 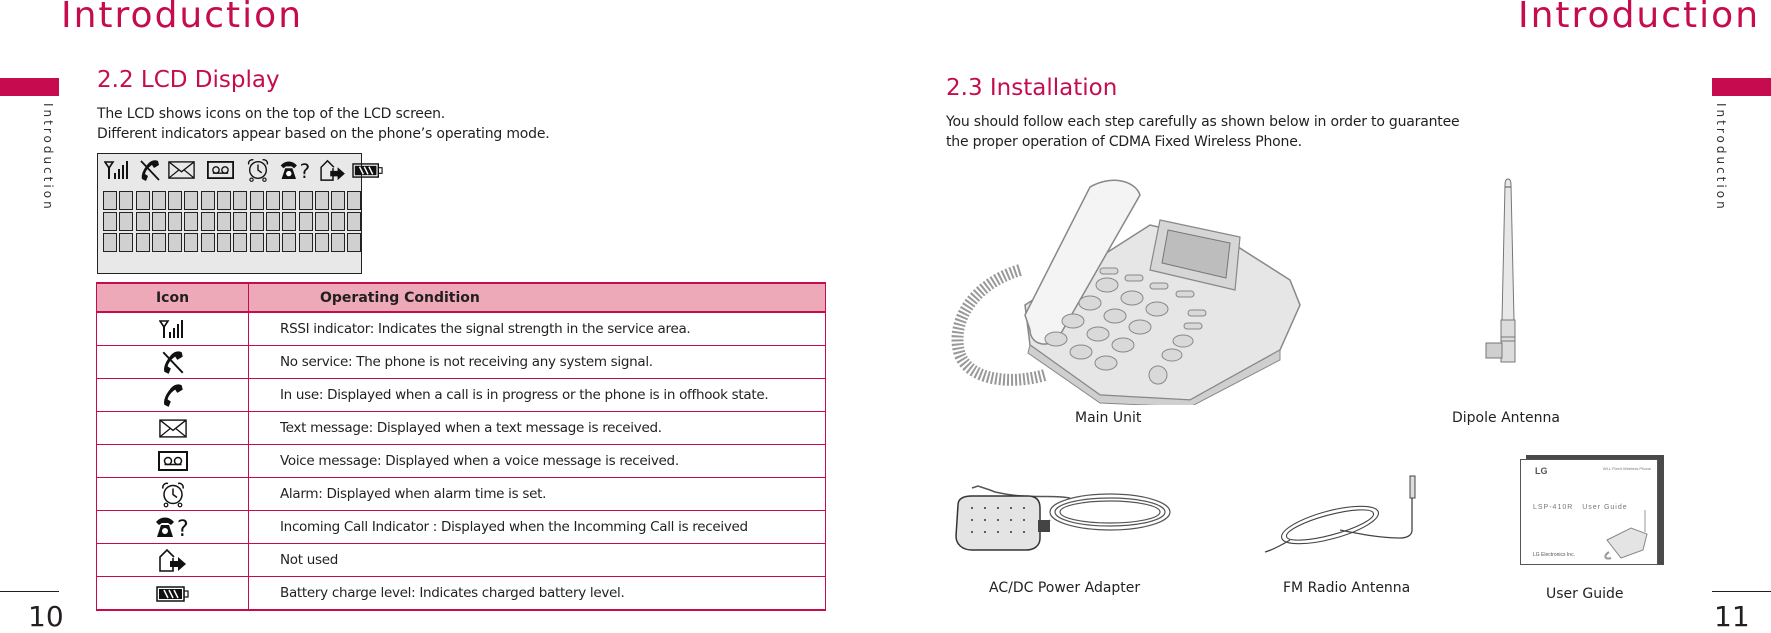 I want to click on right-page-number: 11, so click(x=1732, y=616).